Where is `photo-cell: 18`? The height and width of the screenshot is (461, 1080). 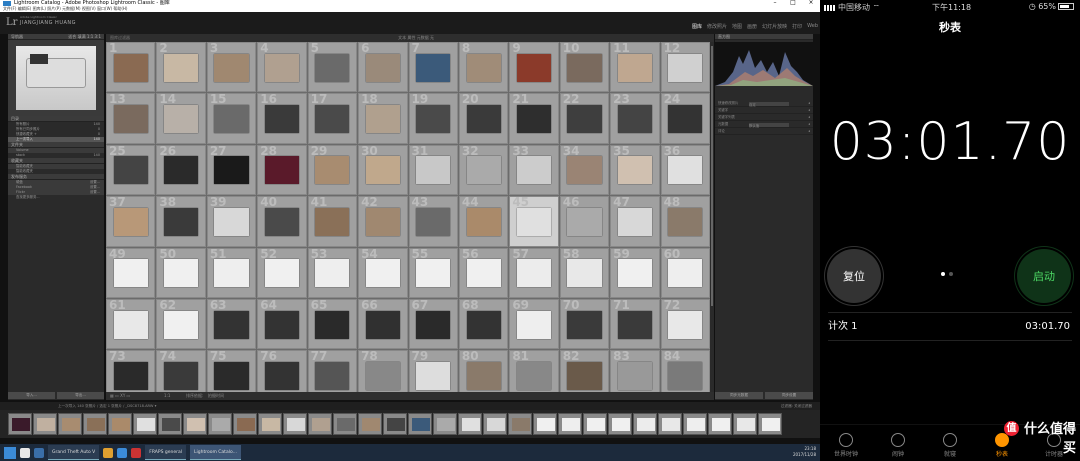
photo-cell: 18 is located at coordinates (383, 118).